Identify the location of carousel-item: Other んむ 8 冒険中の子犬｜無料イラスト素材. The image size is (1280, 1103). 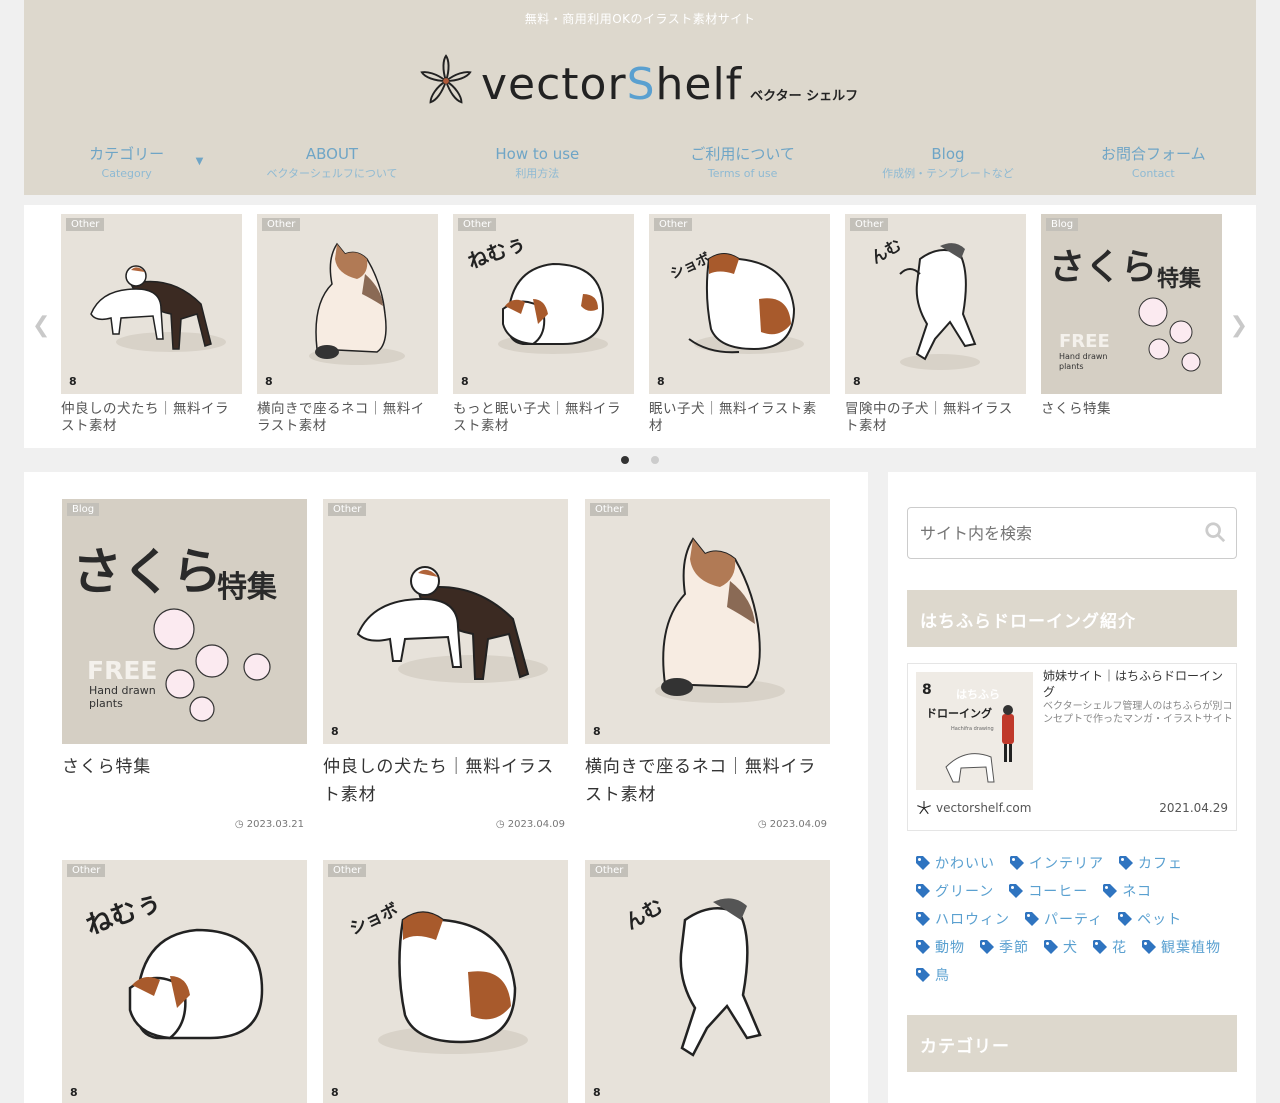
(935, 324).